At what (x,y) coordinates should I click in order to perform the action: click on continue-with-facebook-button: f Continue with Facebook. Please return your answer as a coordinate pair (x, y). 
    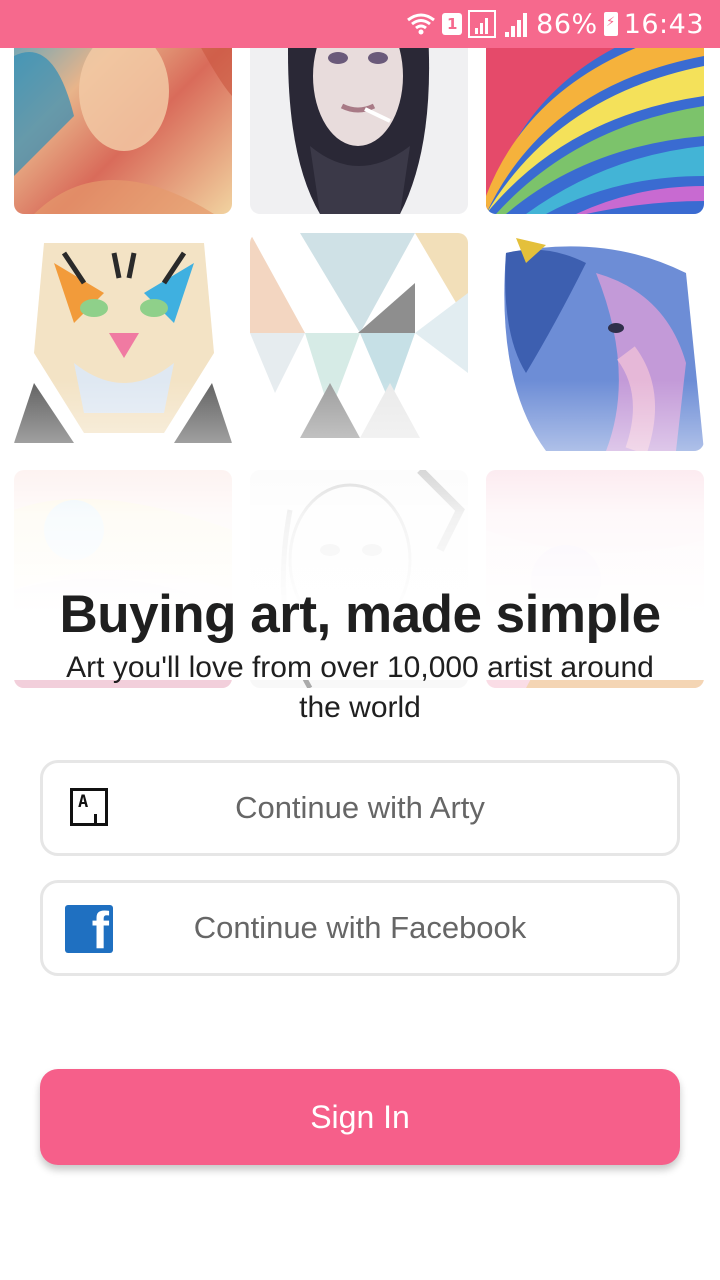
    Looking at the image, I should click on (360, 928).